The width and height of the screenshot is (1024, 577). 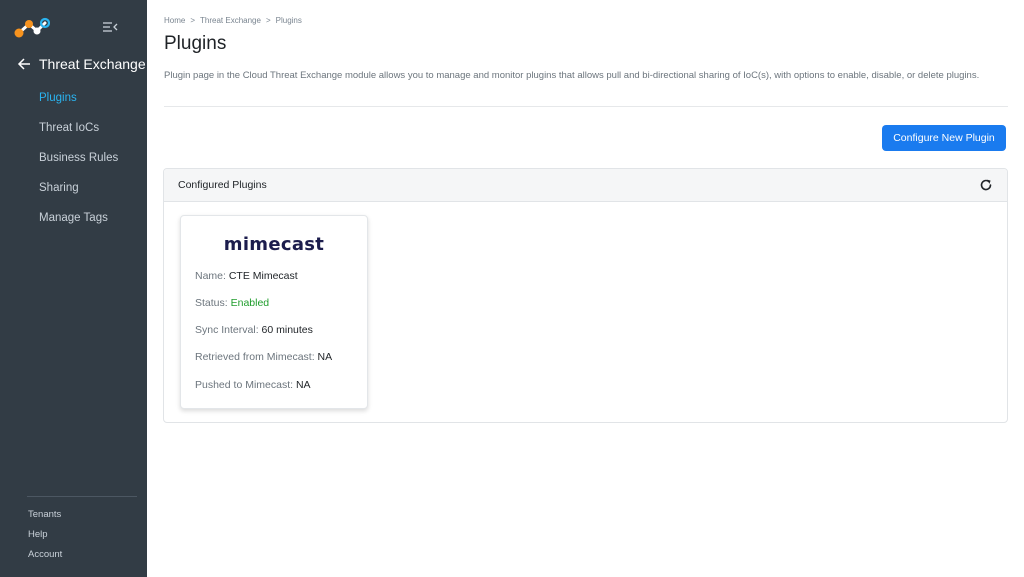 What do you see at coordinates (585, 185) in the screenshot?
I see `panel-header: Configured Plugins` at bounding box center [585, 185].